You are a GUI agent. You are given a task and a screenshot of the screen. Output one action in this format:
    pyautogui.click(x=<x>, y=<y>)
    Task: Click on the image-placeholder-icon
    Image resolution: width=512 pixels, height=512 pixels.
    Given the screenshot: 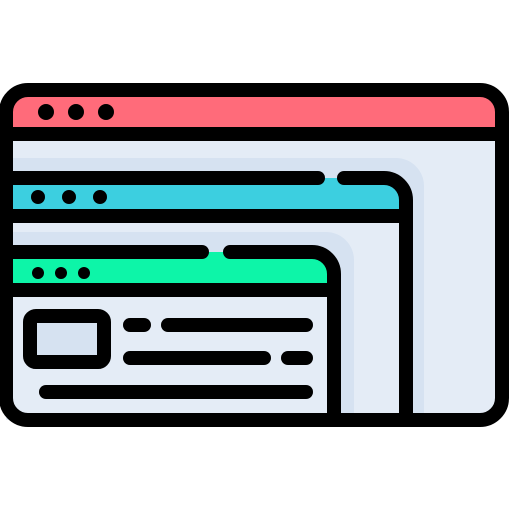 What is the action you would take?
    pyautogui.click(x=67, y=339)
    